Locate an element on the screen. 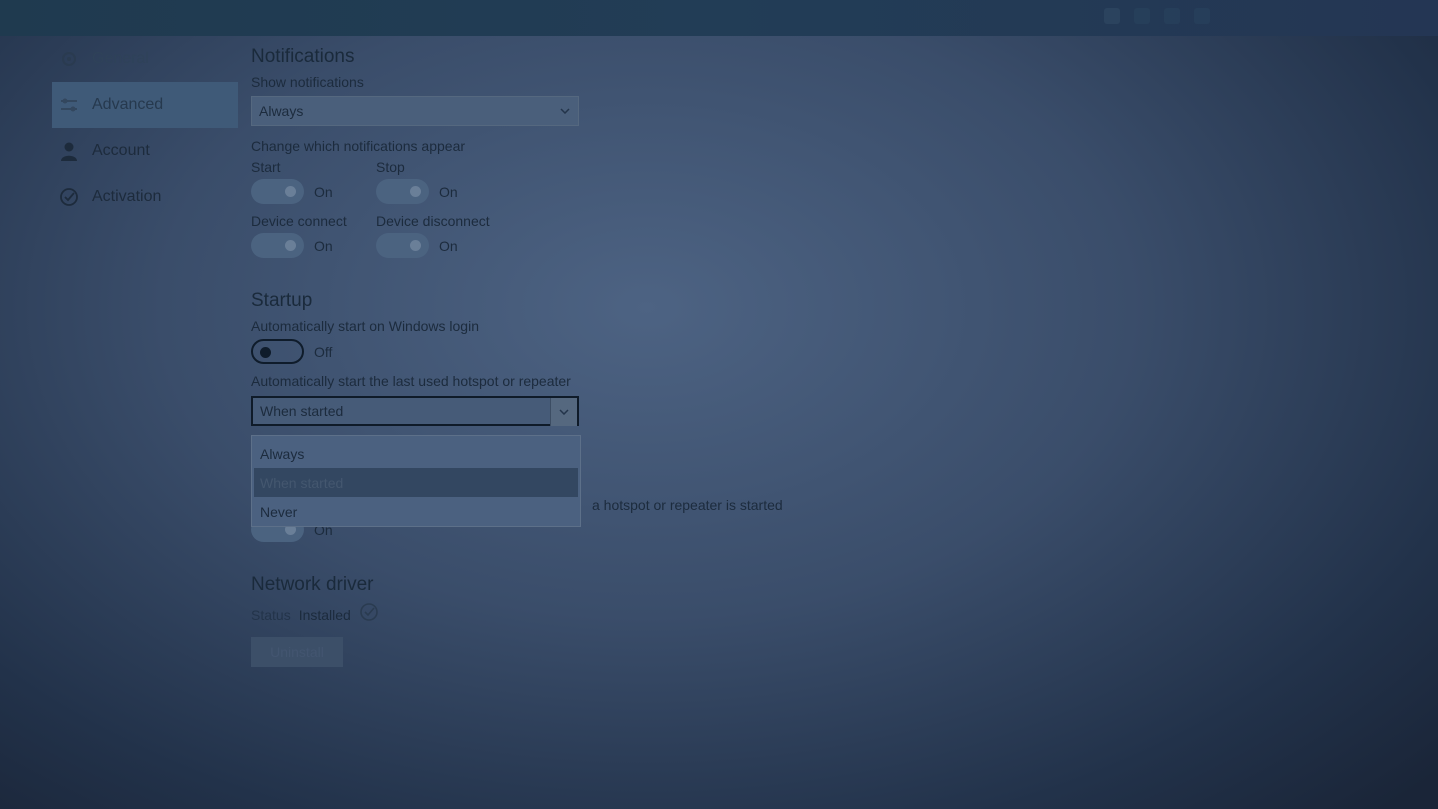  change-notifications-label: Change which notifications appear is located at coordinates (358, 146).